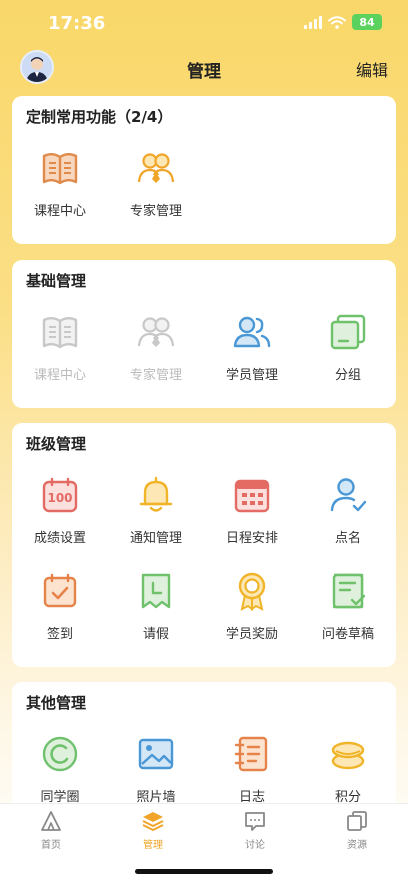 Image resolution: width=408 pixels, height=883 pixels. I want to click on function-label: 问卷草稿, so click(347, 634).